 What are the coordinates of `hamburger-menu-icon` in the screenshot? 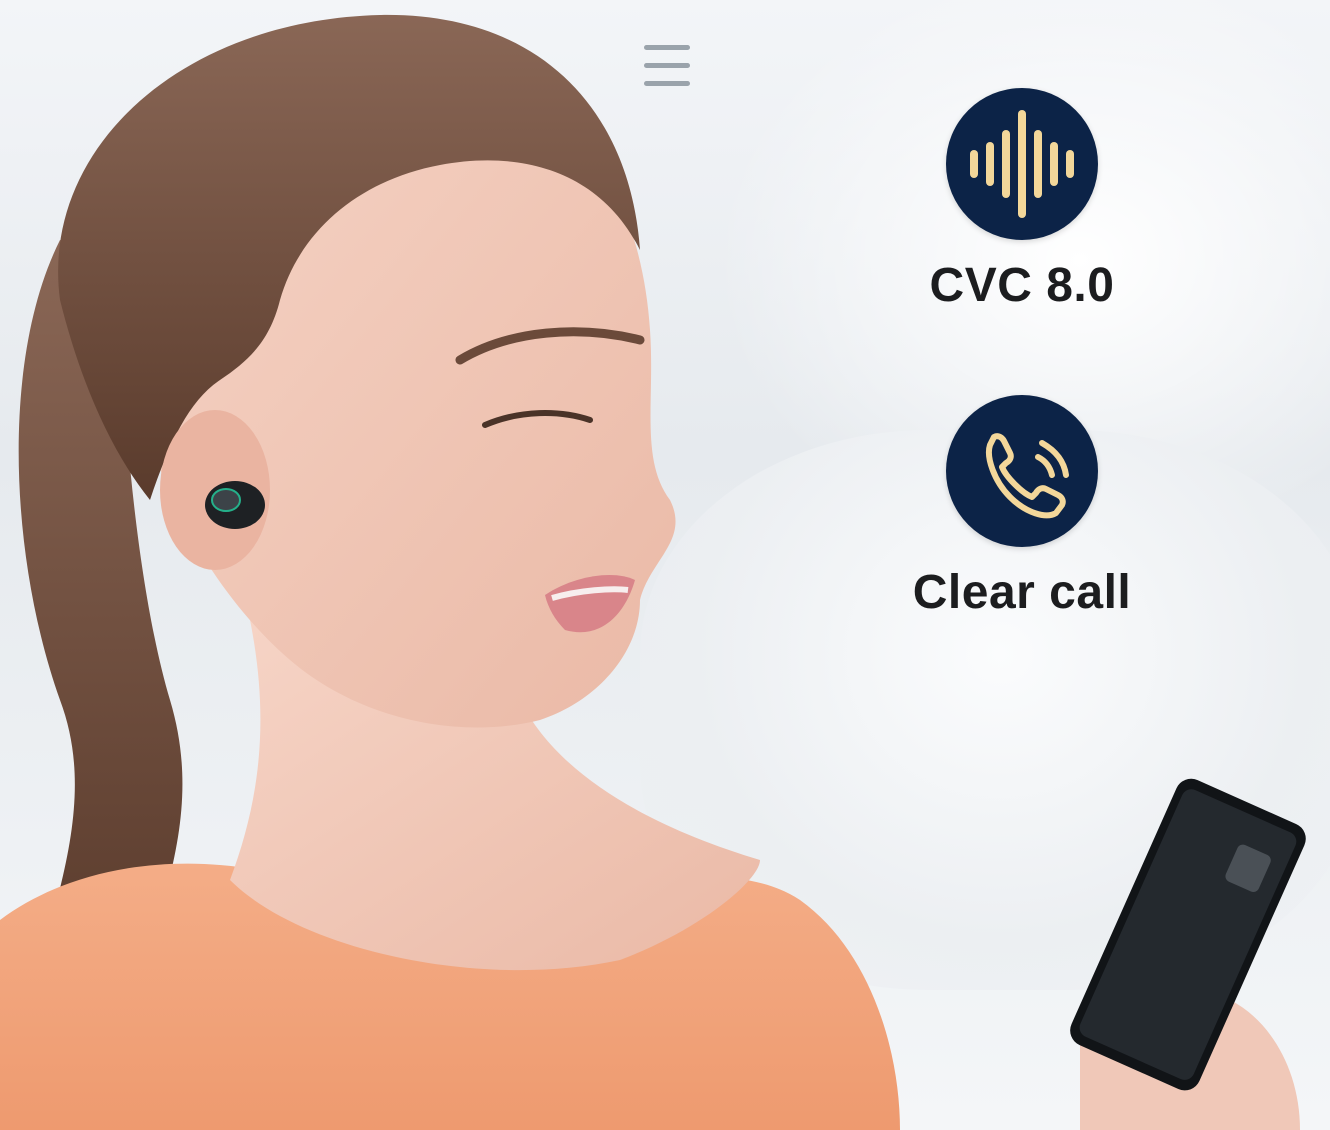 It's located at (667, 67).